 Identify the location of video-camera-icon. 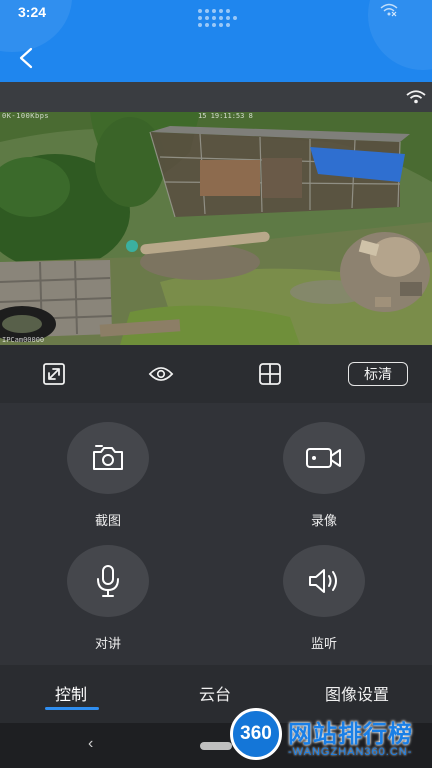
(323, 458).